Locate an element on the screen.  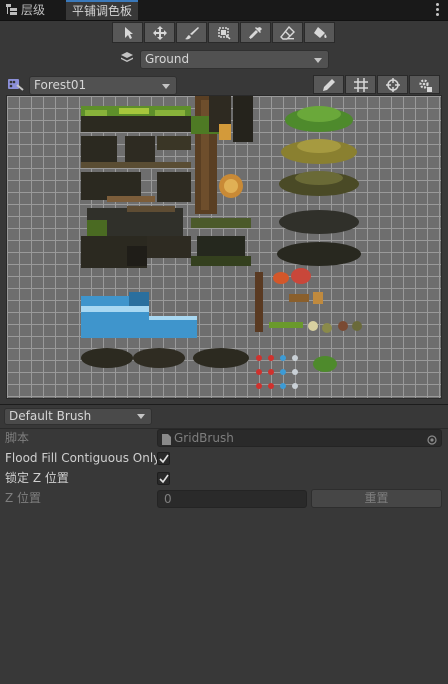
mound-tiles is located at coordinates (165, 358).